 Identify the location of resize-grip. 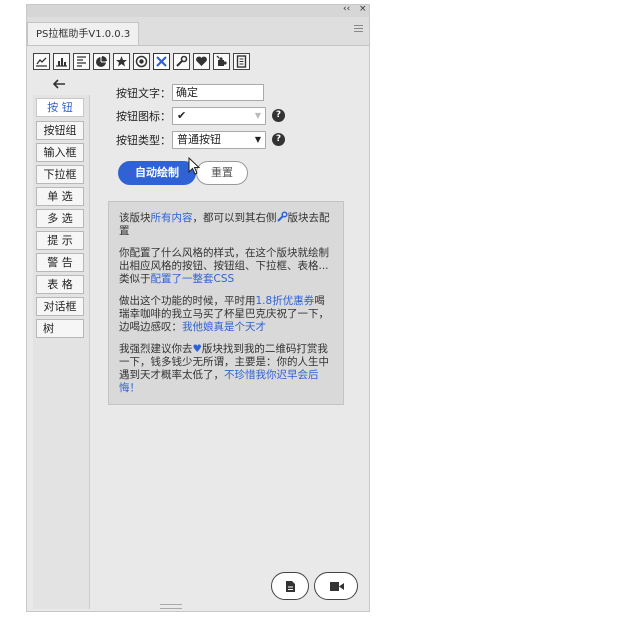
(171, 606).